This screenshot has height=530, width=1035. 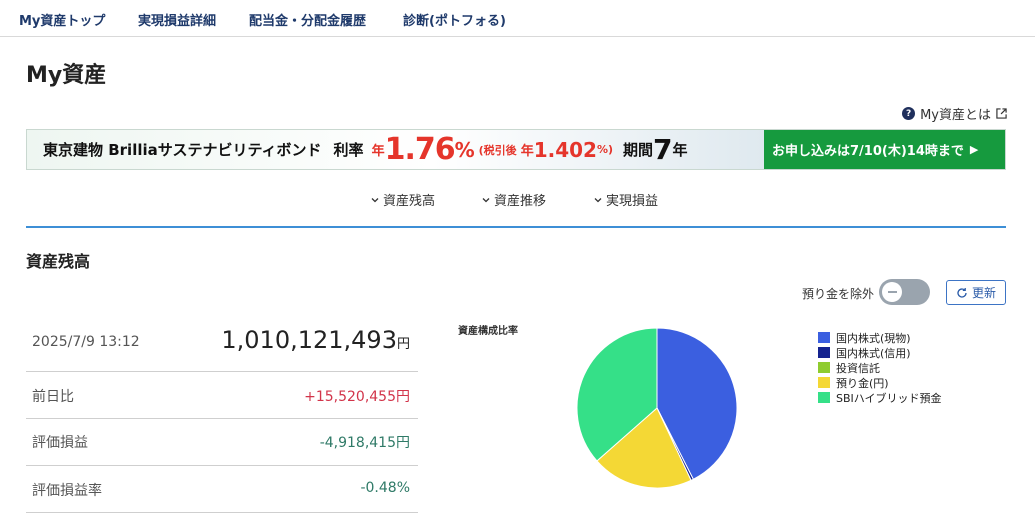 I want to click on anchor-asset-trend: 資産推移, so click(x=513, y=199).